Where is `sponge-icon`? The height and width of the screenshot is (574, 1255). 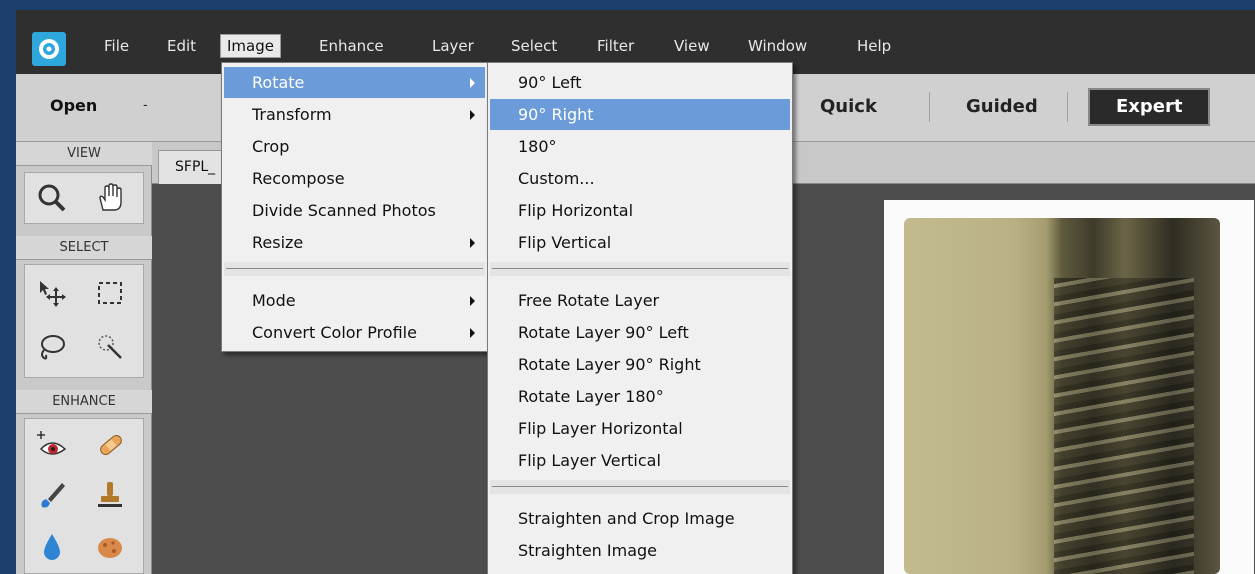 sponge-icon is located at coordinates (110, 547).